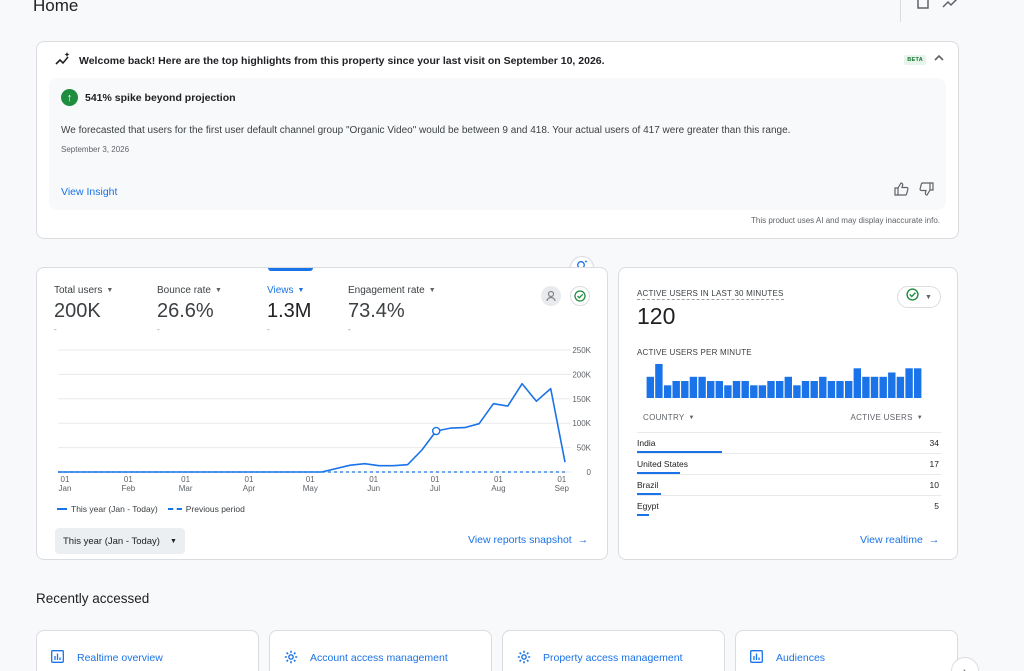  Describe the element at coordinates (520, 540) in the screenshot. I see `link-label: View reports snapshot` at that location.